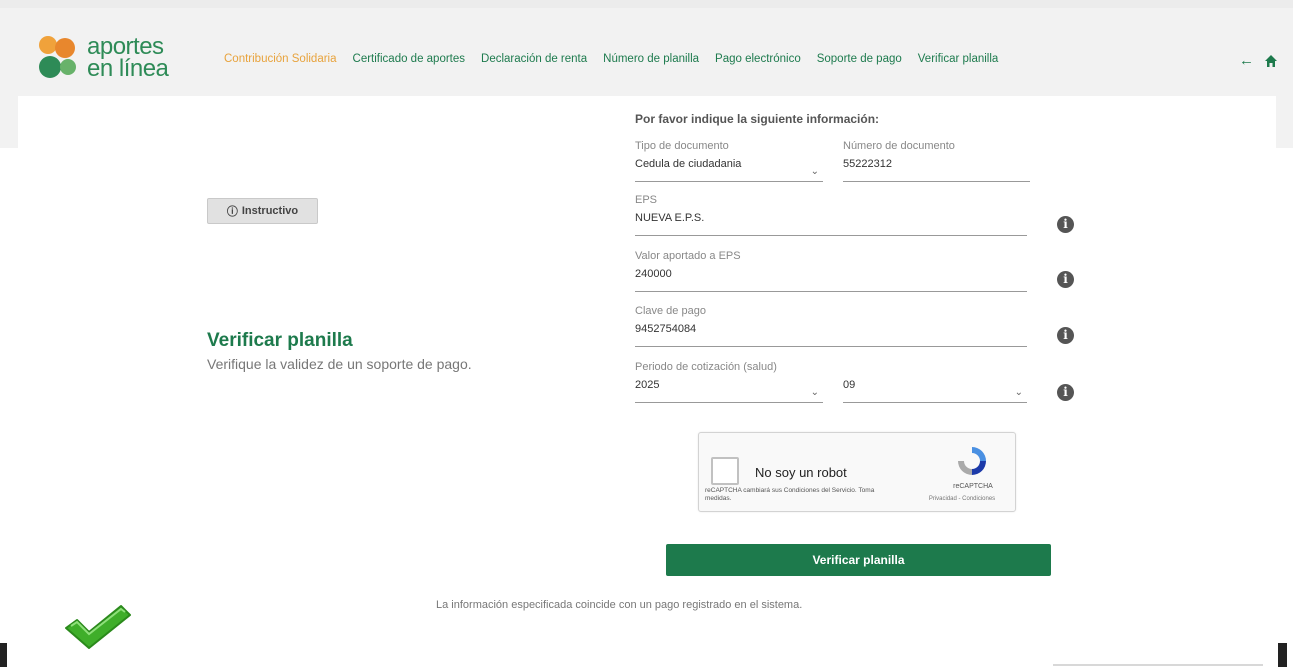 The height and width of the screenshot is (667, 1293). I want to click on left-edge-bar, so click(3, 655).